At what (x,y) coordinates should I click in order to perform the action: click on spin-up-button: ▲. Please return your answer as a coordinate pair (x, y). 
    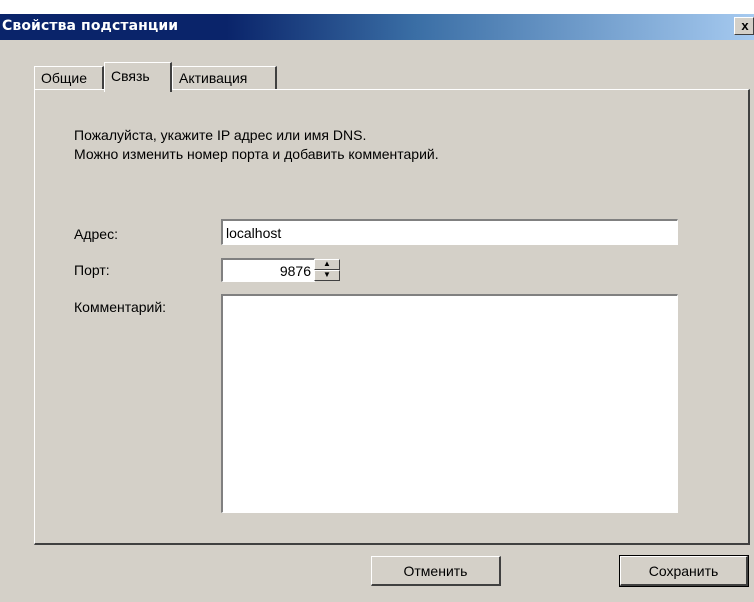
    Looking at the image, I should click on (327, 264).